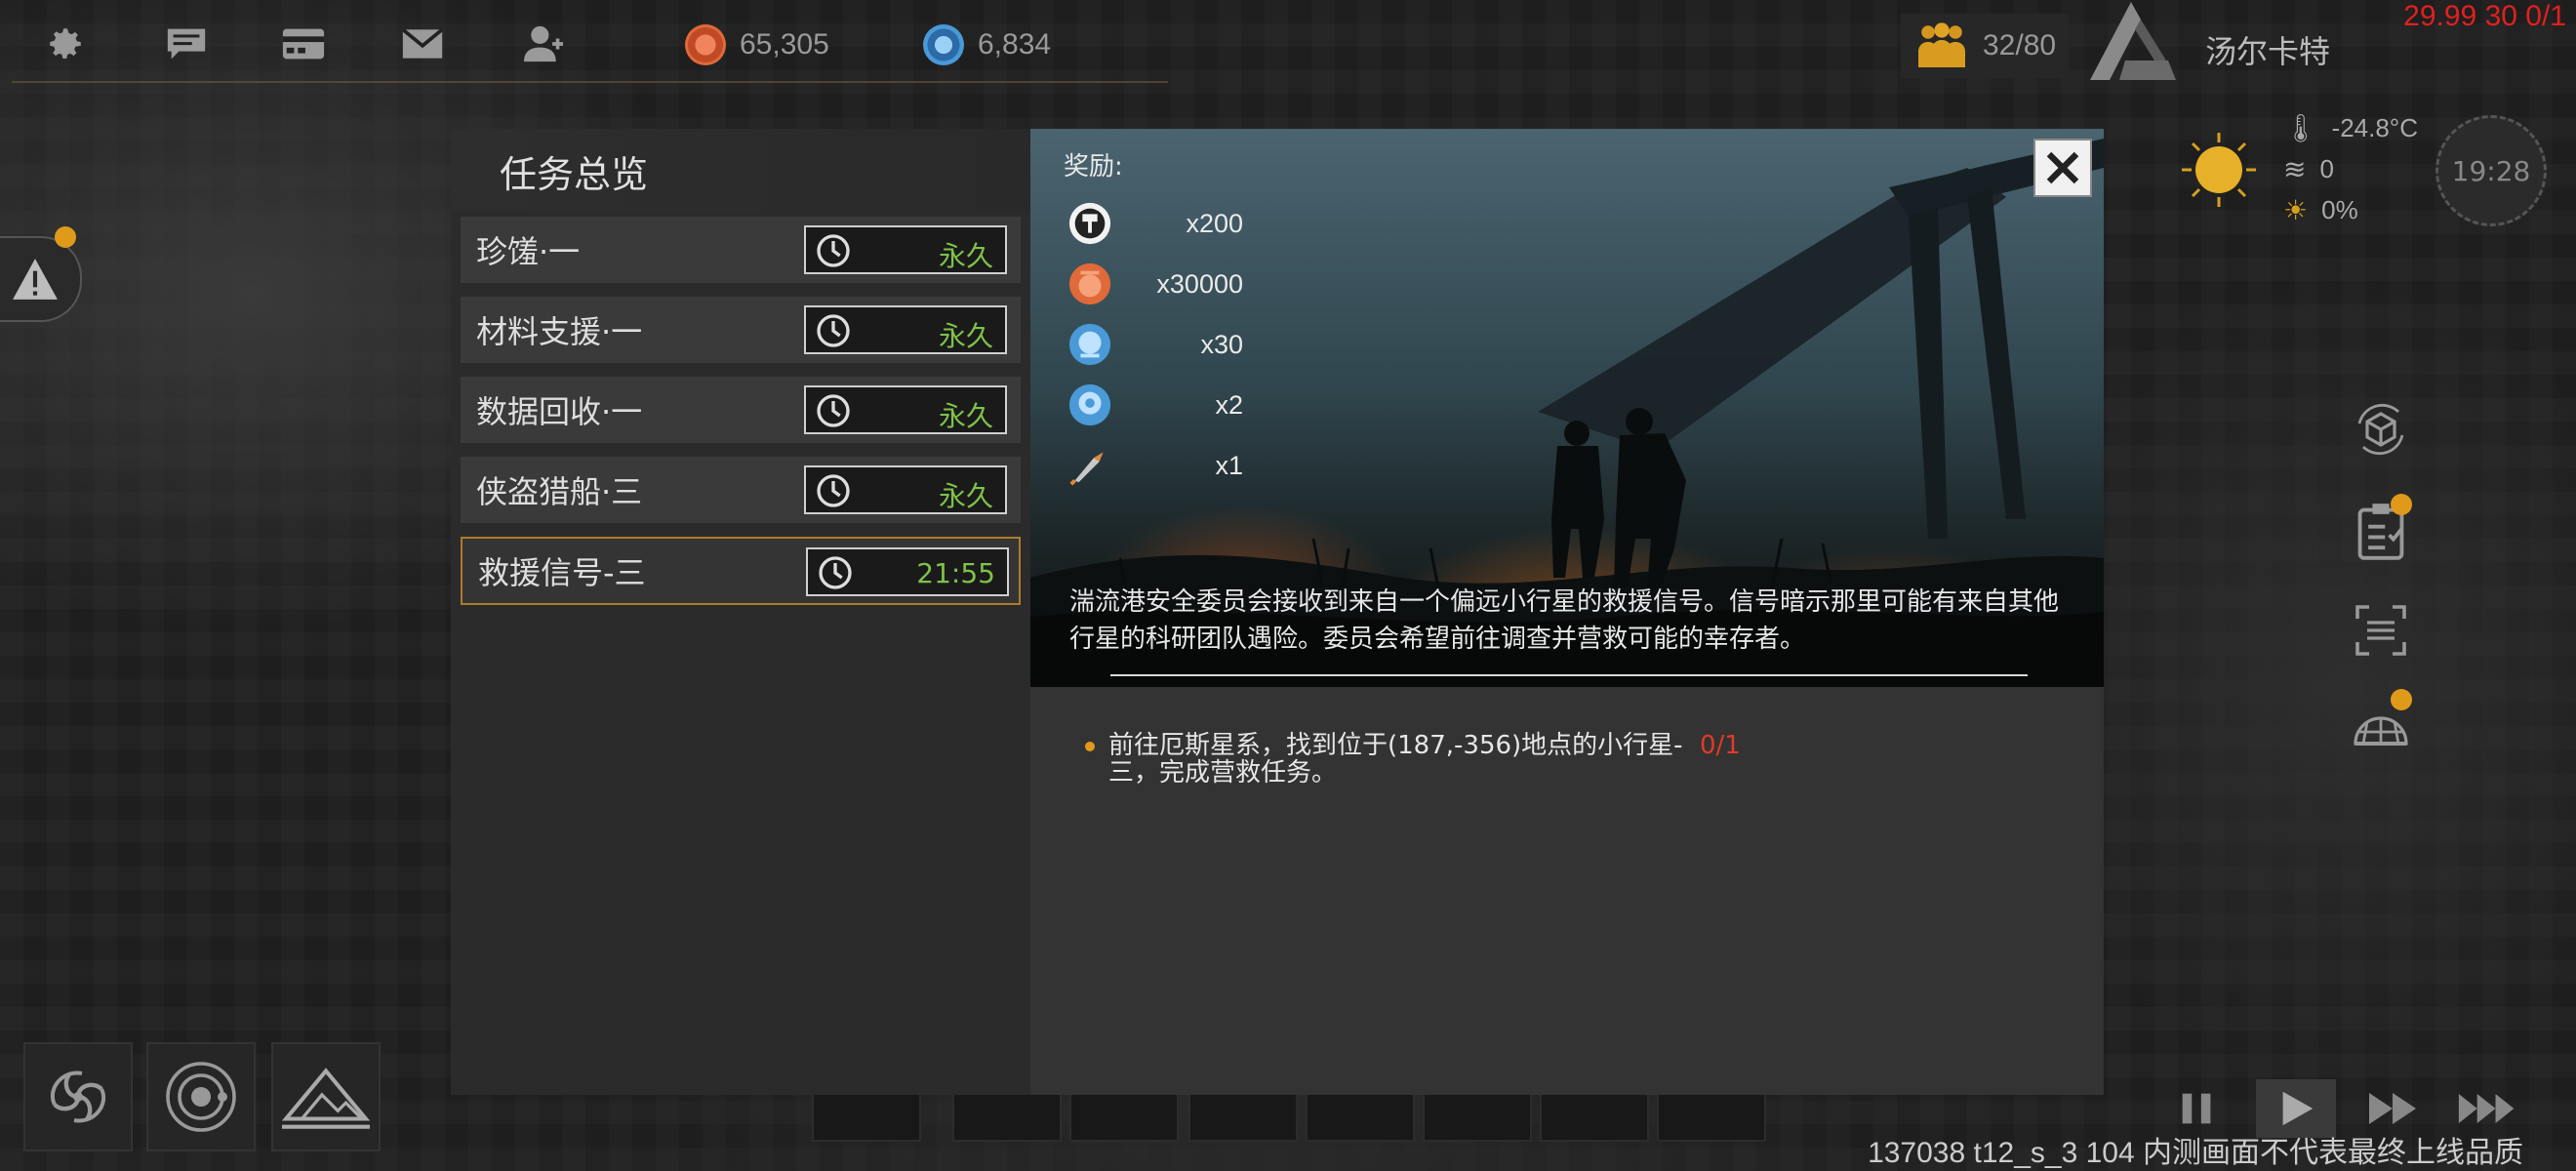 The height and width of the screenshot is (1171, 2576). I want to click on resource-counter-blue: 6,834, so click(987, 44).